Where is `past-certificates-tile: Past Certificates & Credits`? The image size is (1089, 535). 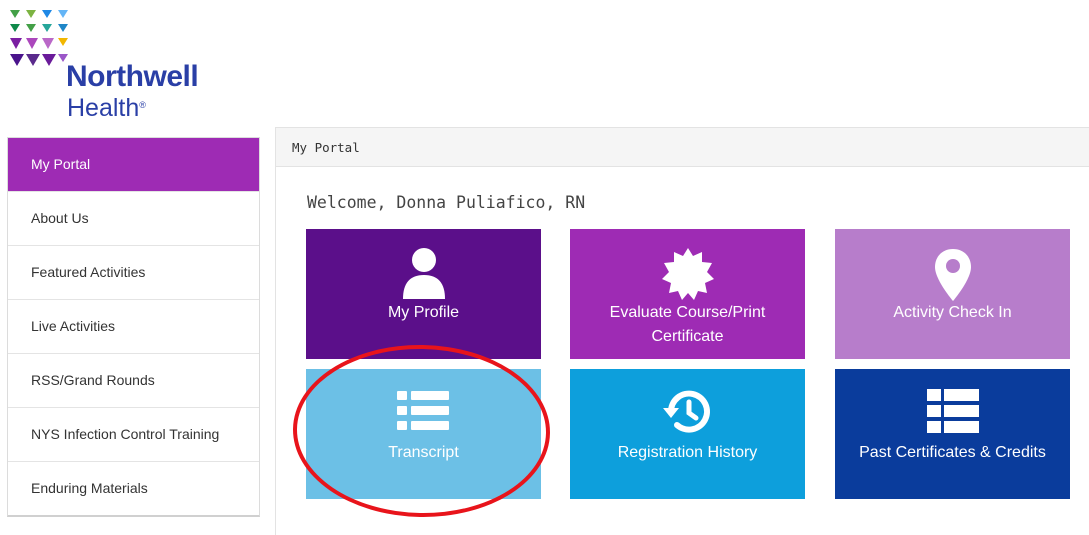
past-certificates-tile: Past Certificates & Credits is located at coordinates (952, 434).